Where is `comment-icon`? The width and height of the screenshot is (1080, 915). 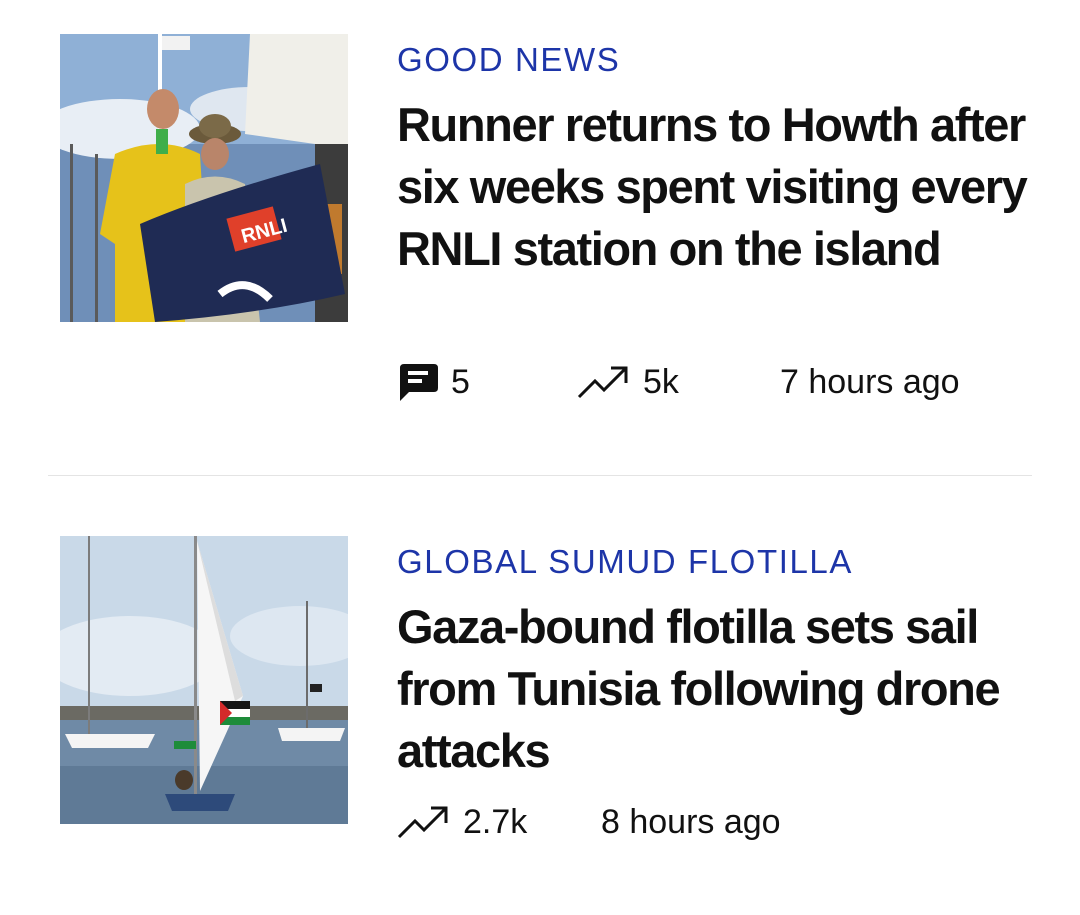
comment-icon is located at coordinates (418, 382).